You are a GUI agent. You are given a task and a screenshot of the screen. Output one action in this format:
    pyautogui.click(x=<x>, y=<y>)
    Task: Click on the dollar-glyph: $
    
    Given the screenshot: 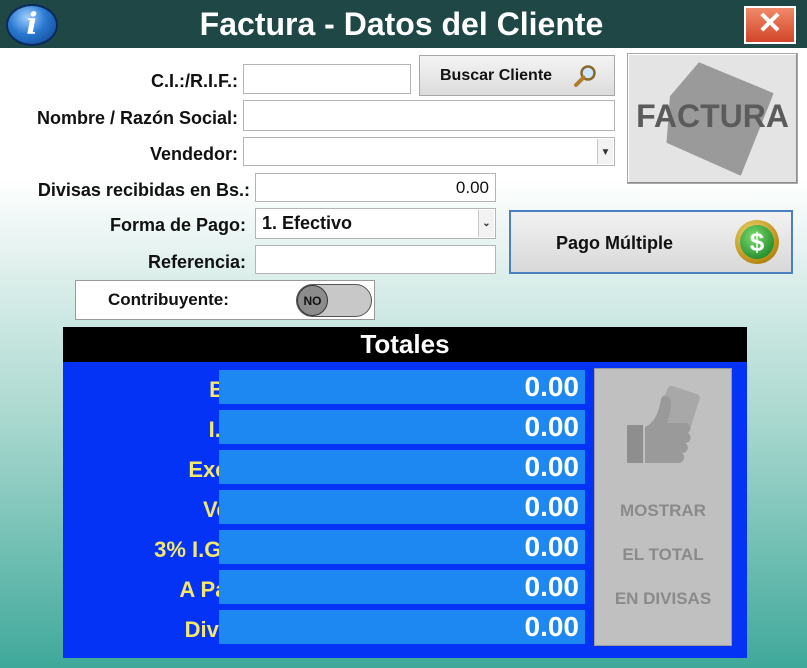 What is the action you would take?
    pyautogui.click(x=757, y=242)
    